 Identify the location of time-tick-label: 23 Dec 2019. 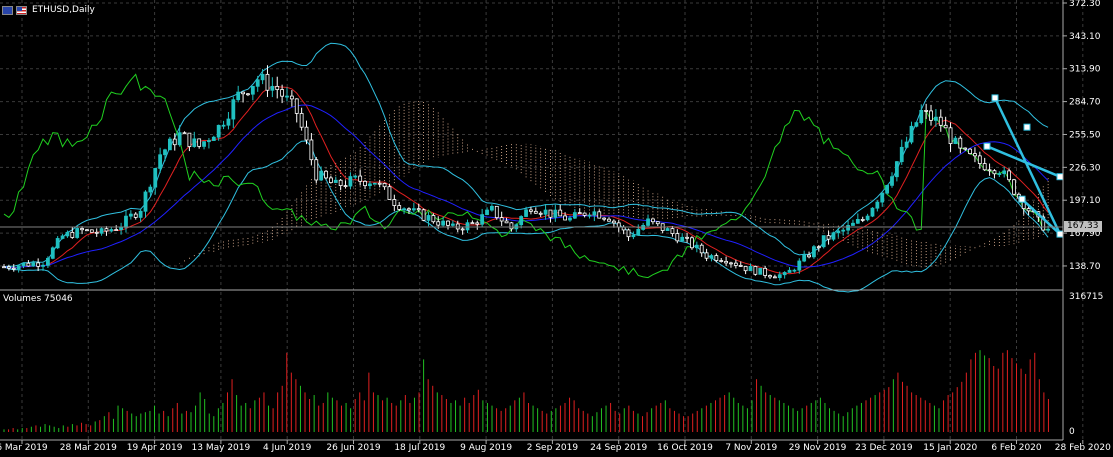
(884, 448).